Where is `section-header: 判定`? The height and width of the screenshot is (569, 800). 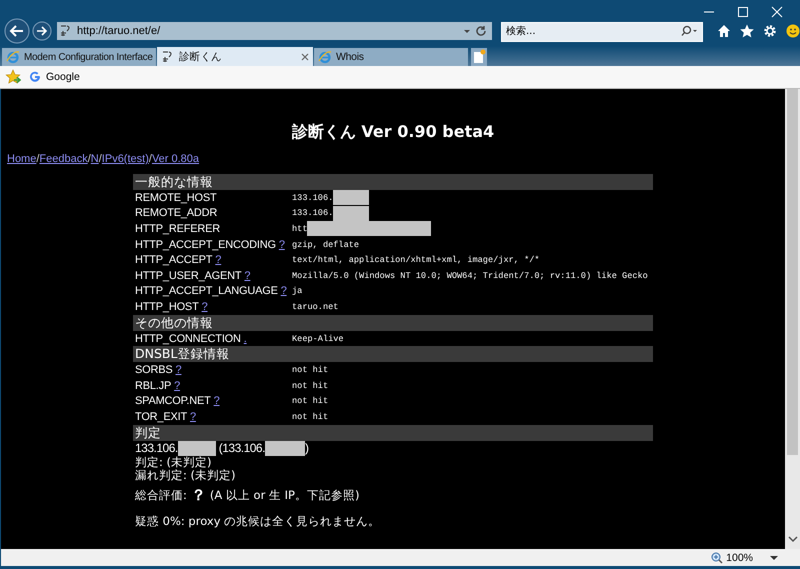 section-header: 判定 is located at coordinates (393, 432).